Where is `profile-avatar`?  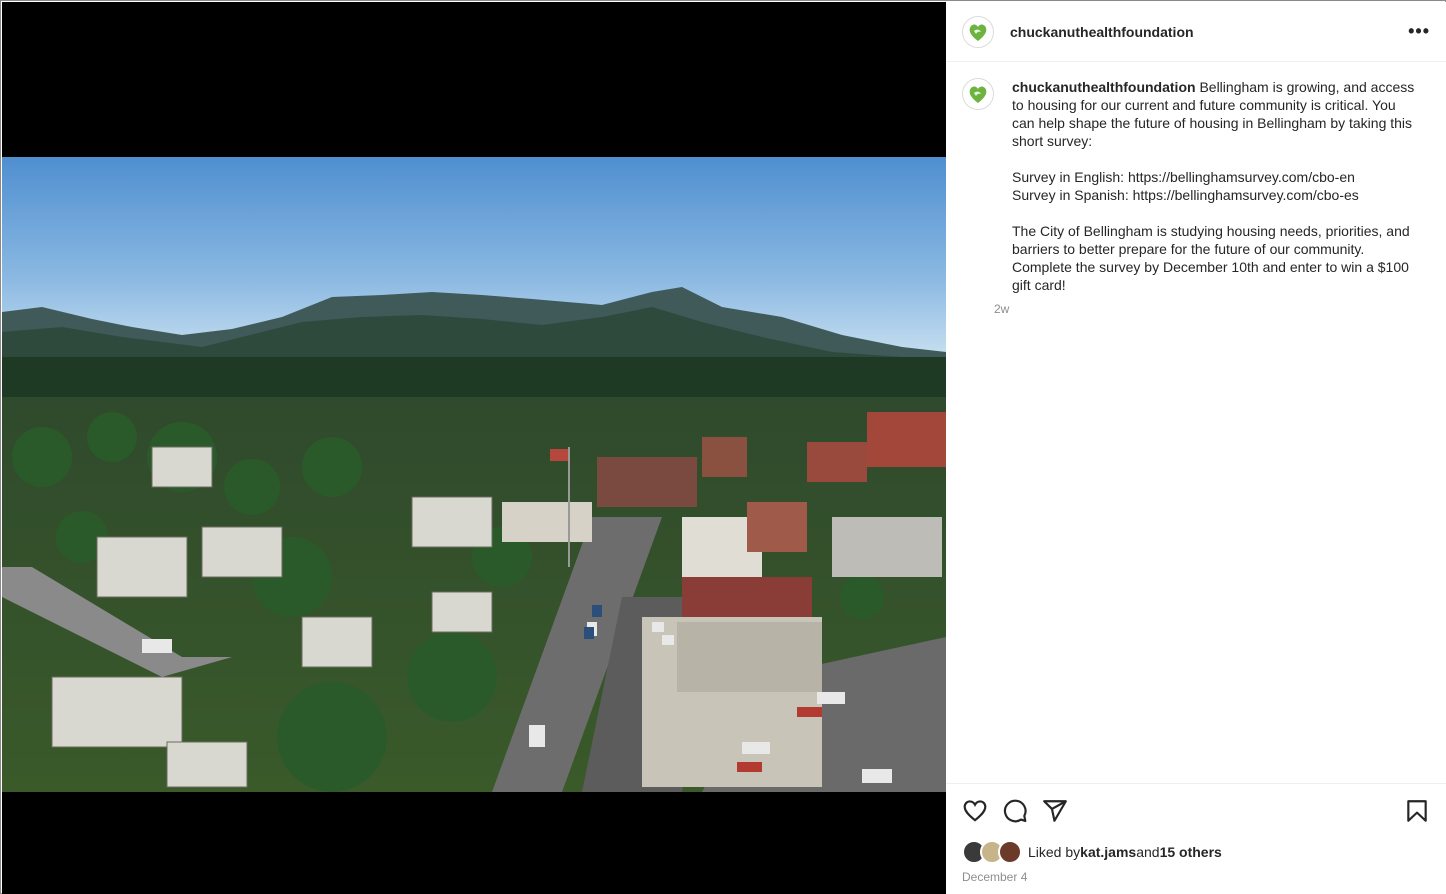
profile-avatar is located at coordinates (978, 31).